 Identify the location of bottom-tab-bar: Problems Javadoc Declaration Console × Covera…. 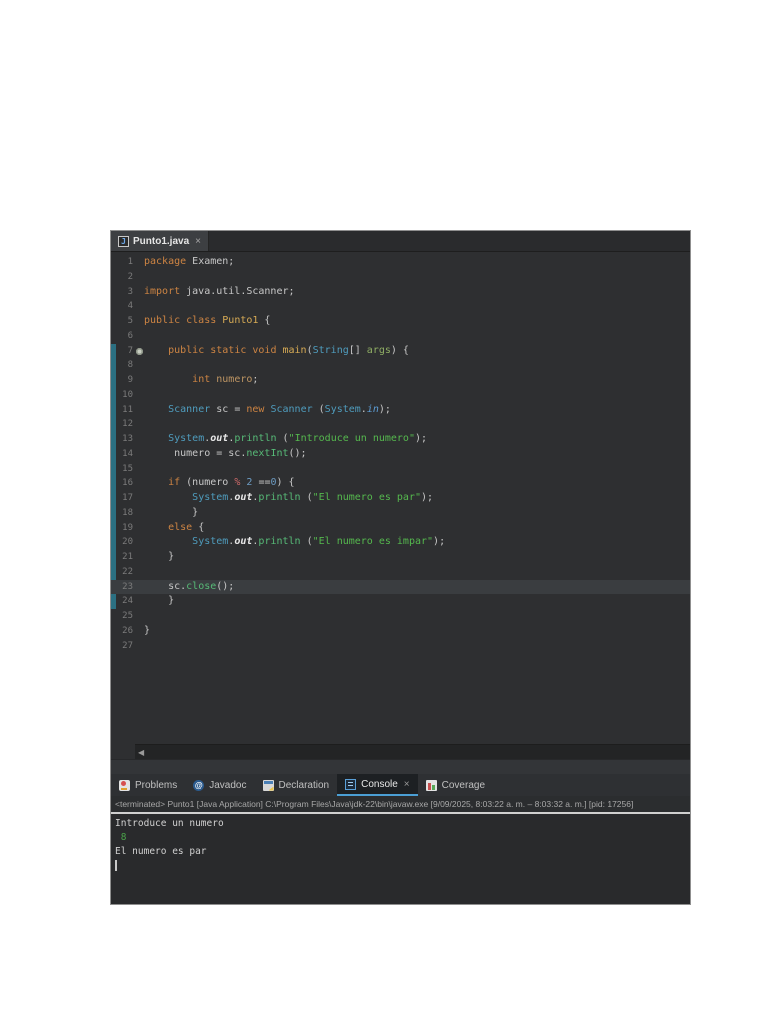
(400, 785).